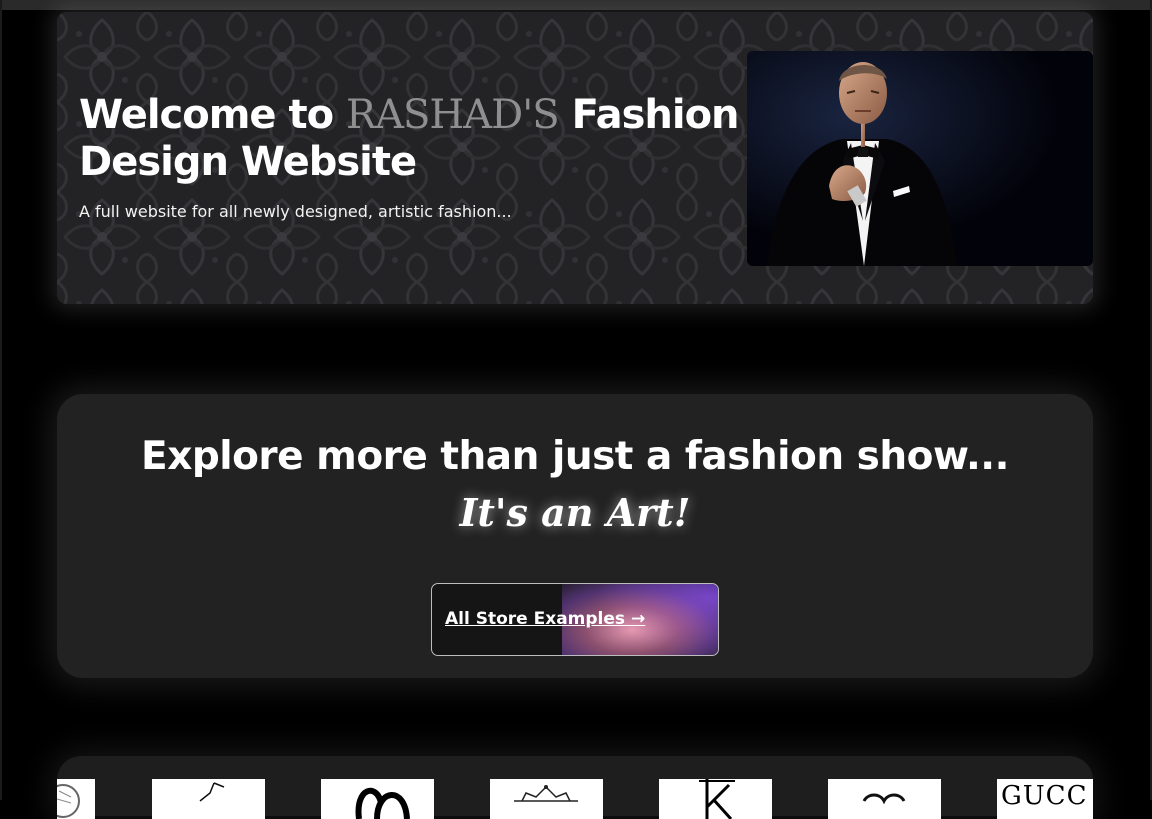 The height and width of the screenshot is (819, 1152). Describe the element at coordinates (208, 799) in the screenshot. I see `chanel-logo` at that location.